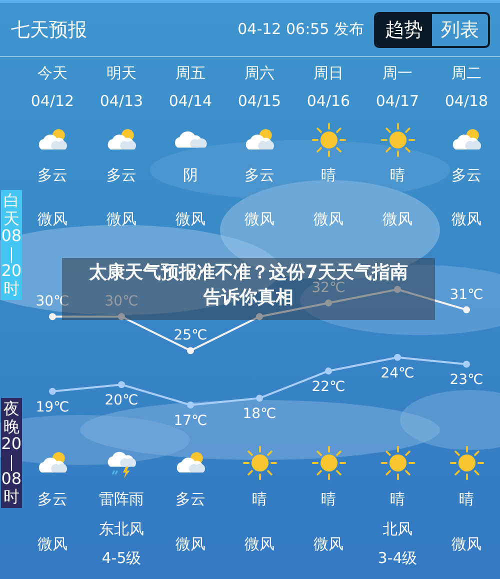 The height and width of the screenshot is (579, 500). Describe the element at coordinates (398, 558) in the screenshot. I see `wind-label: 3-4级` at that location.